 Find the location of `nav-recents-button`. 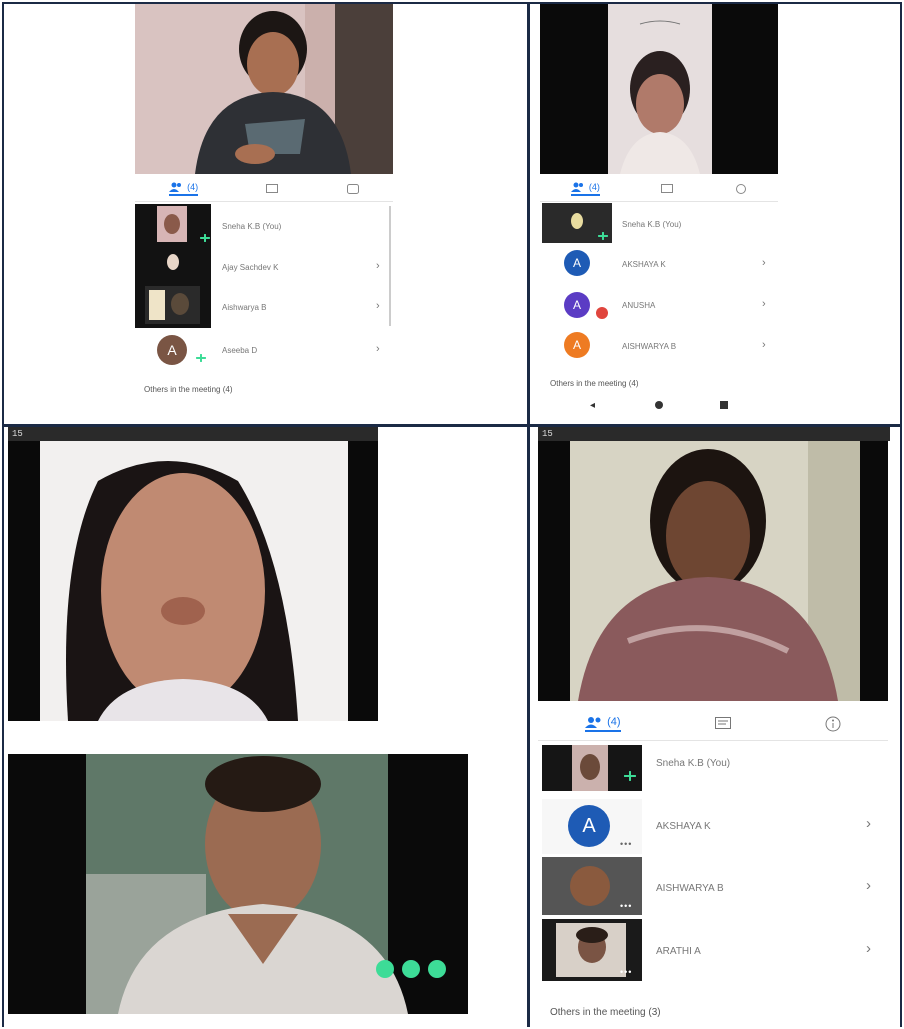

nav-recents-button is located at coordinates (724, 405).